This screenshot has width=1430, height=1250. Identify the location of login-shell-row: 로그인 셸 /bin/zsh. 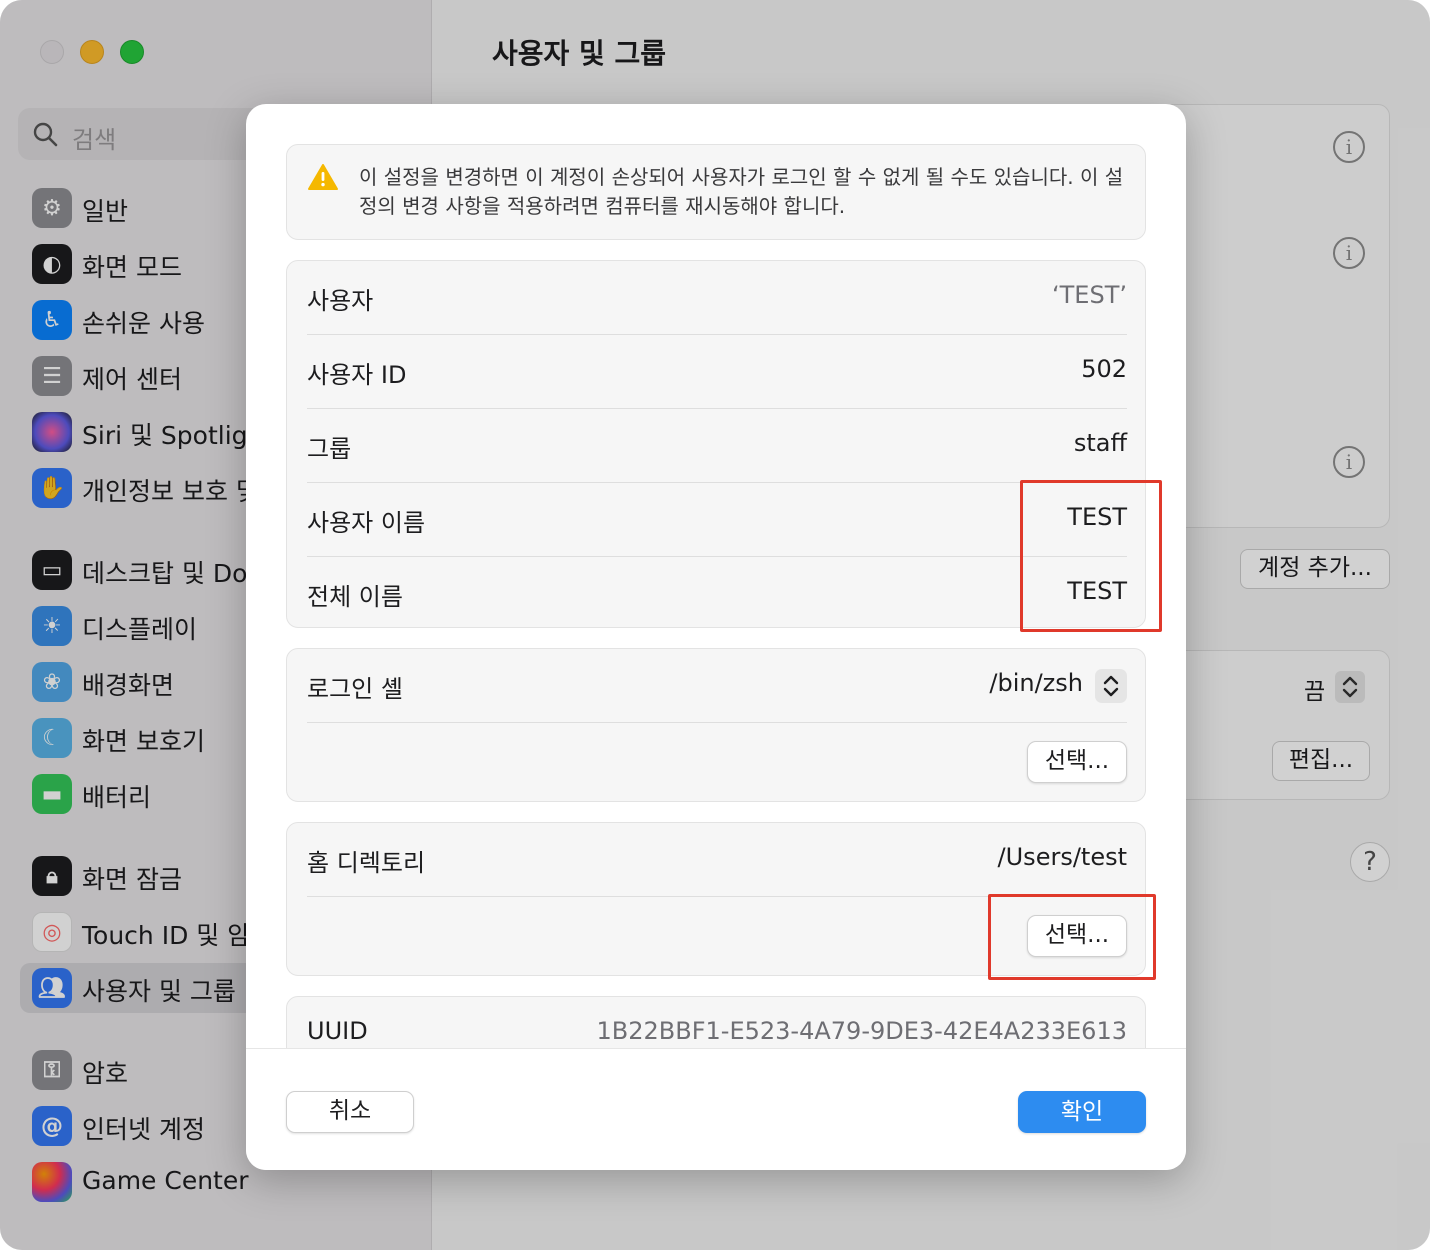
(717, 686).